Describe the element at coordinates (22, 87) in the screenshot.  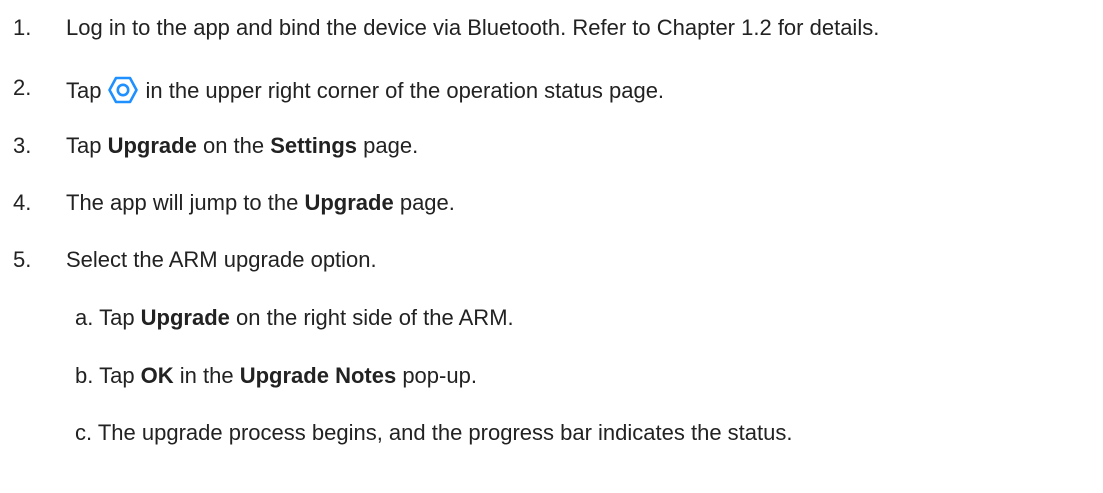
I see `step-number: 2.` at that location.